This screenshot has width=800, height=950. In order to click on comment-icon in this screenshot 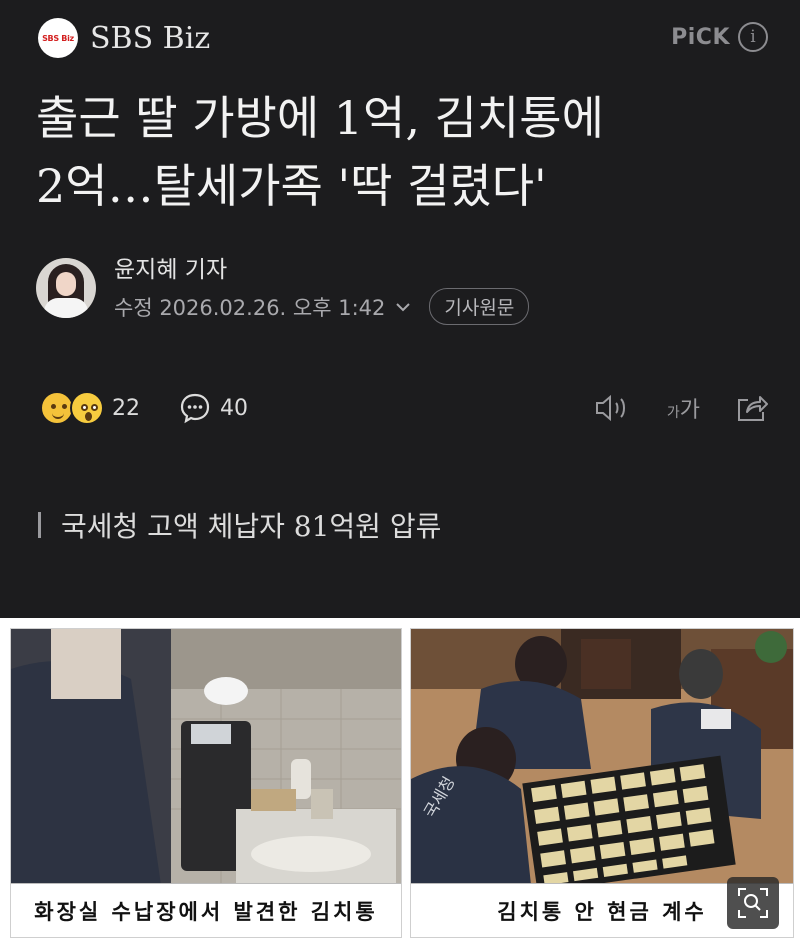, I will do `click(195, 408)`.